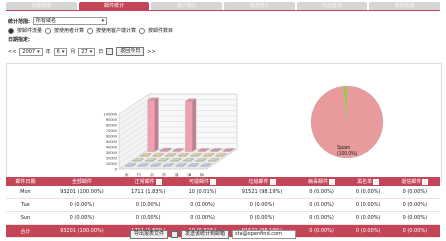 This screenshot has height=241, width=446. I want to click on radio-by-count, so click(142, 30).